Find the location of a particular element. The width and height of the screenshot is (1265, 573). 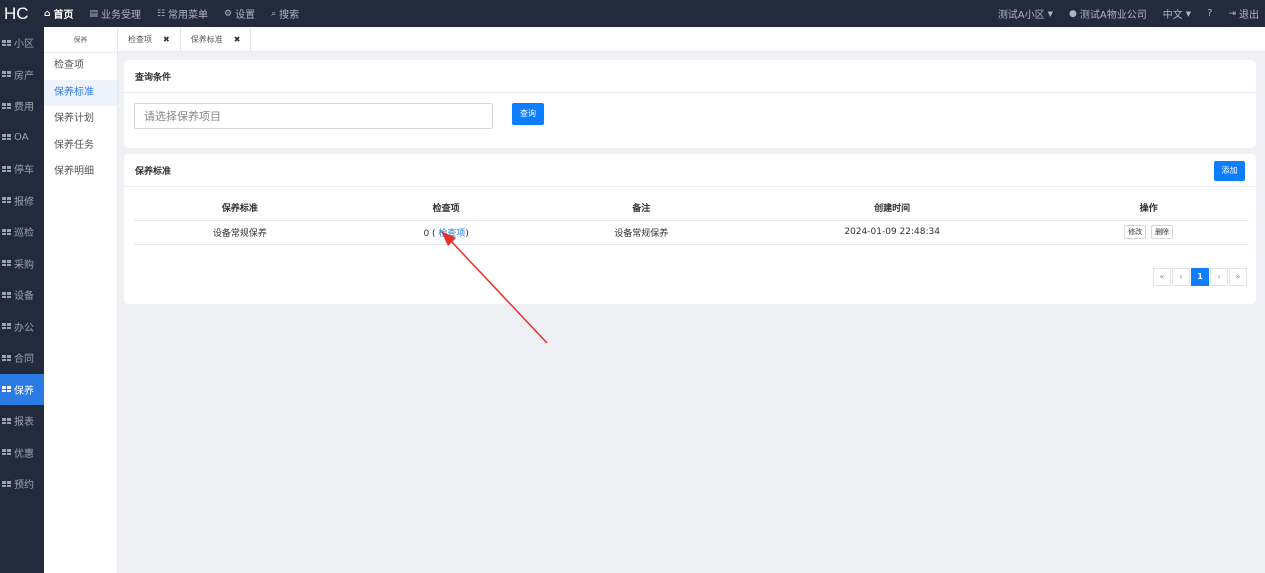

page-current-button: 1 is located at coordinates (1200, 277).